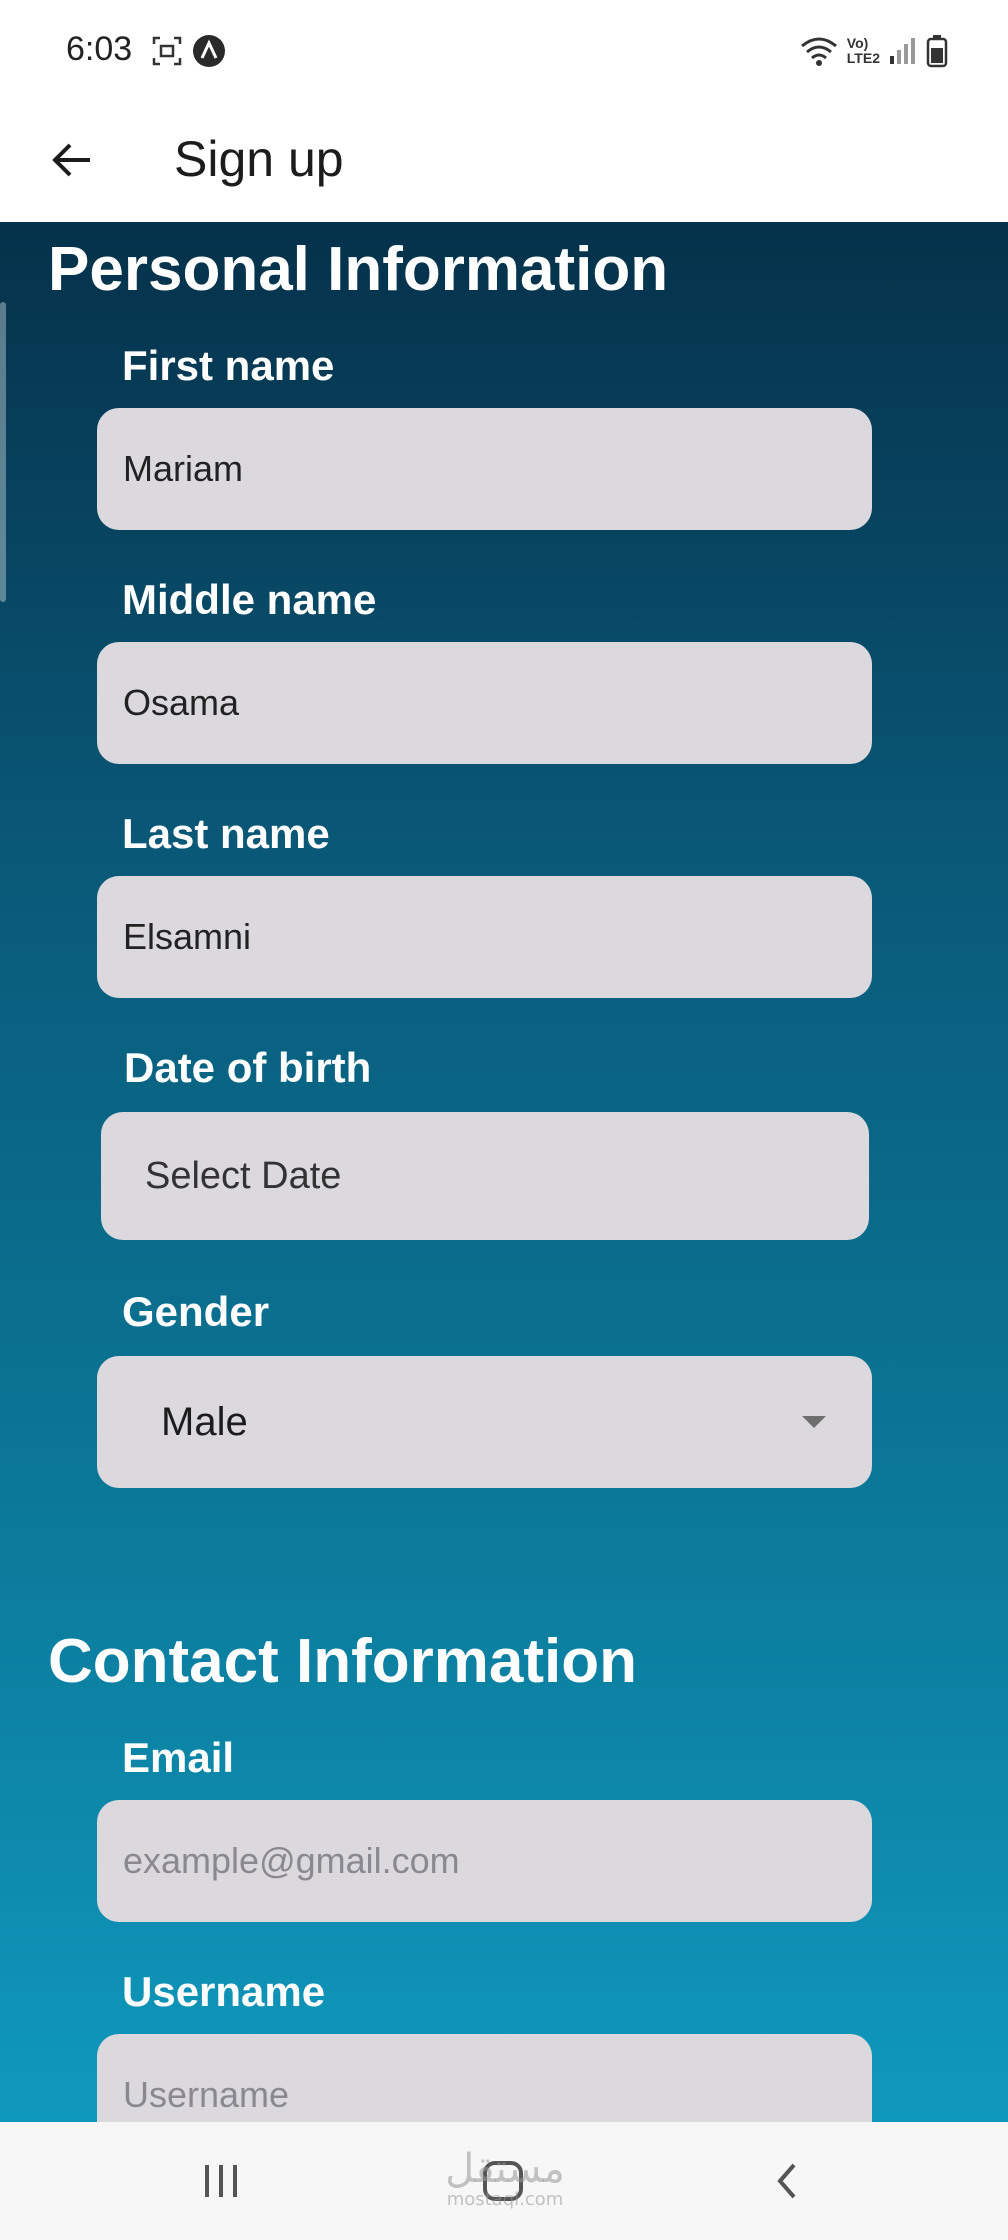 This screenshot has height=2240, width=1008. Describe the element at coordinates (167, 51) in the screenshot. I see `screenshot-icon` at that location.